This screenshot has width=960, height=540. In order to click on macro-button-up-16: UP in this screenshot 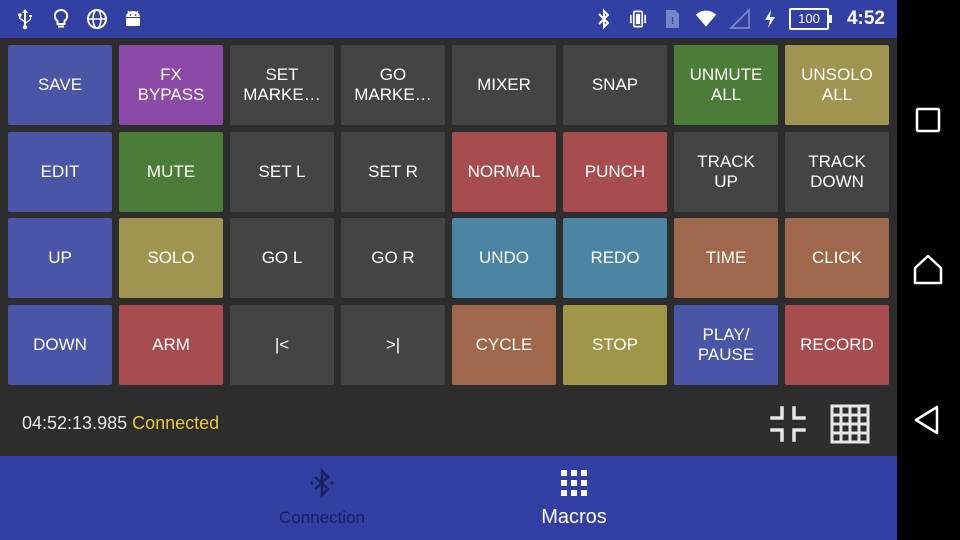, I will do `click(60, 258)`.